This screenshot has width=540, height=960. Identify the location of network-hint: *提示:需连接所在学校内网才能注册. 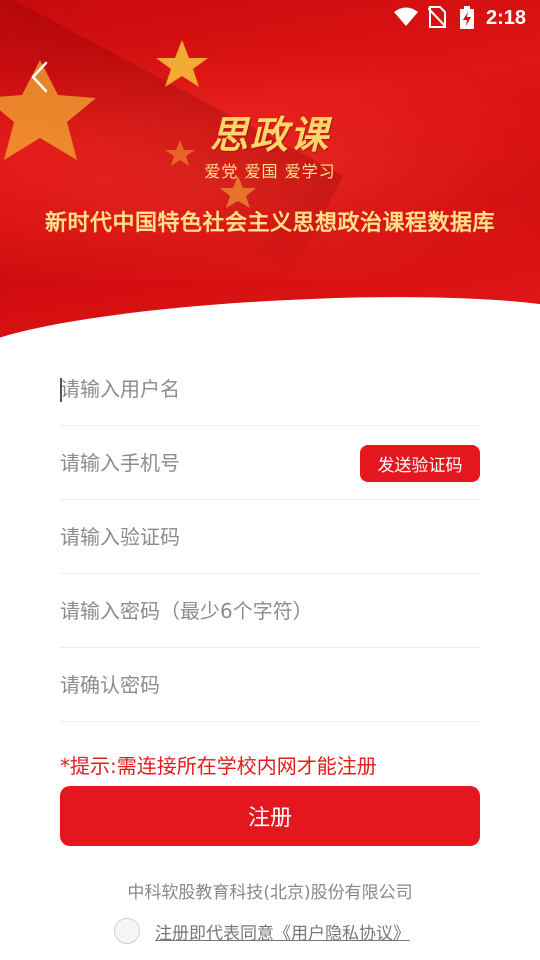
(218, 766).